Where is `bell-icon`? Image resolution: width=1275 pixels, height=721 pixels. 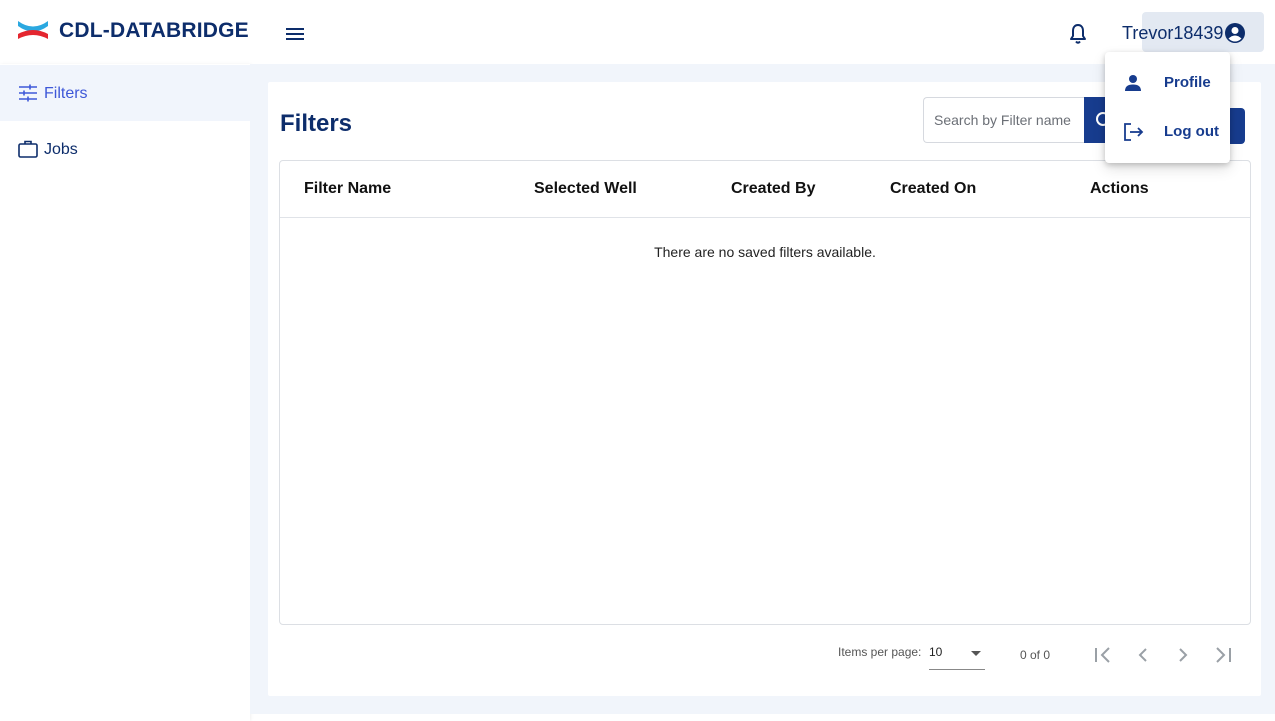 bell-icon is located at coordinates (1078, 34).